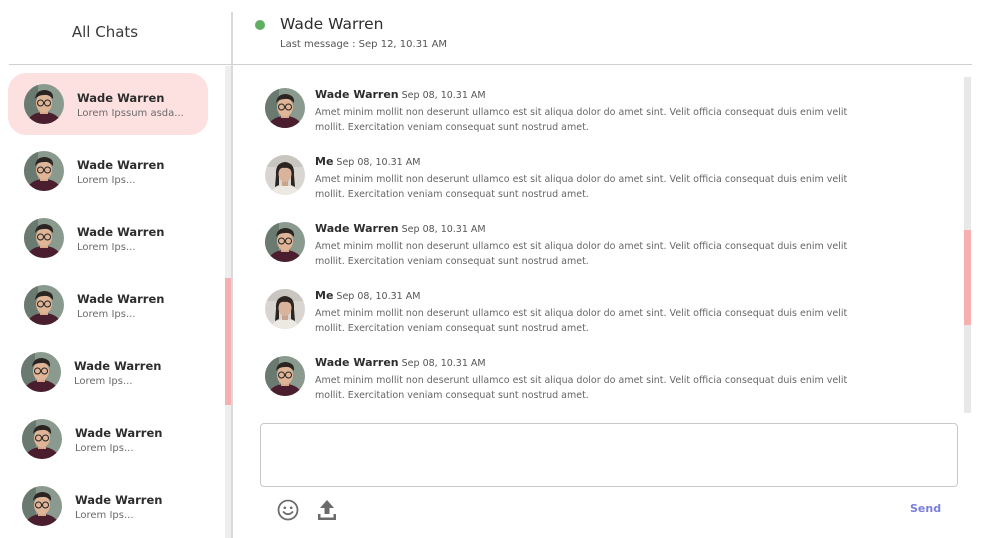  What do you see at coordinates (120, 64) in the screenshot?
I see `sidebar-divider` at bounding box center [120, 64].